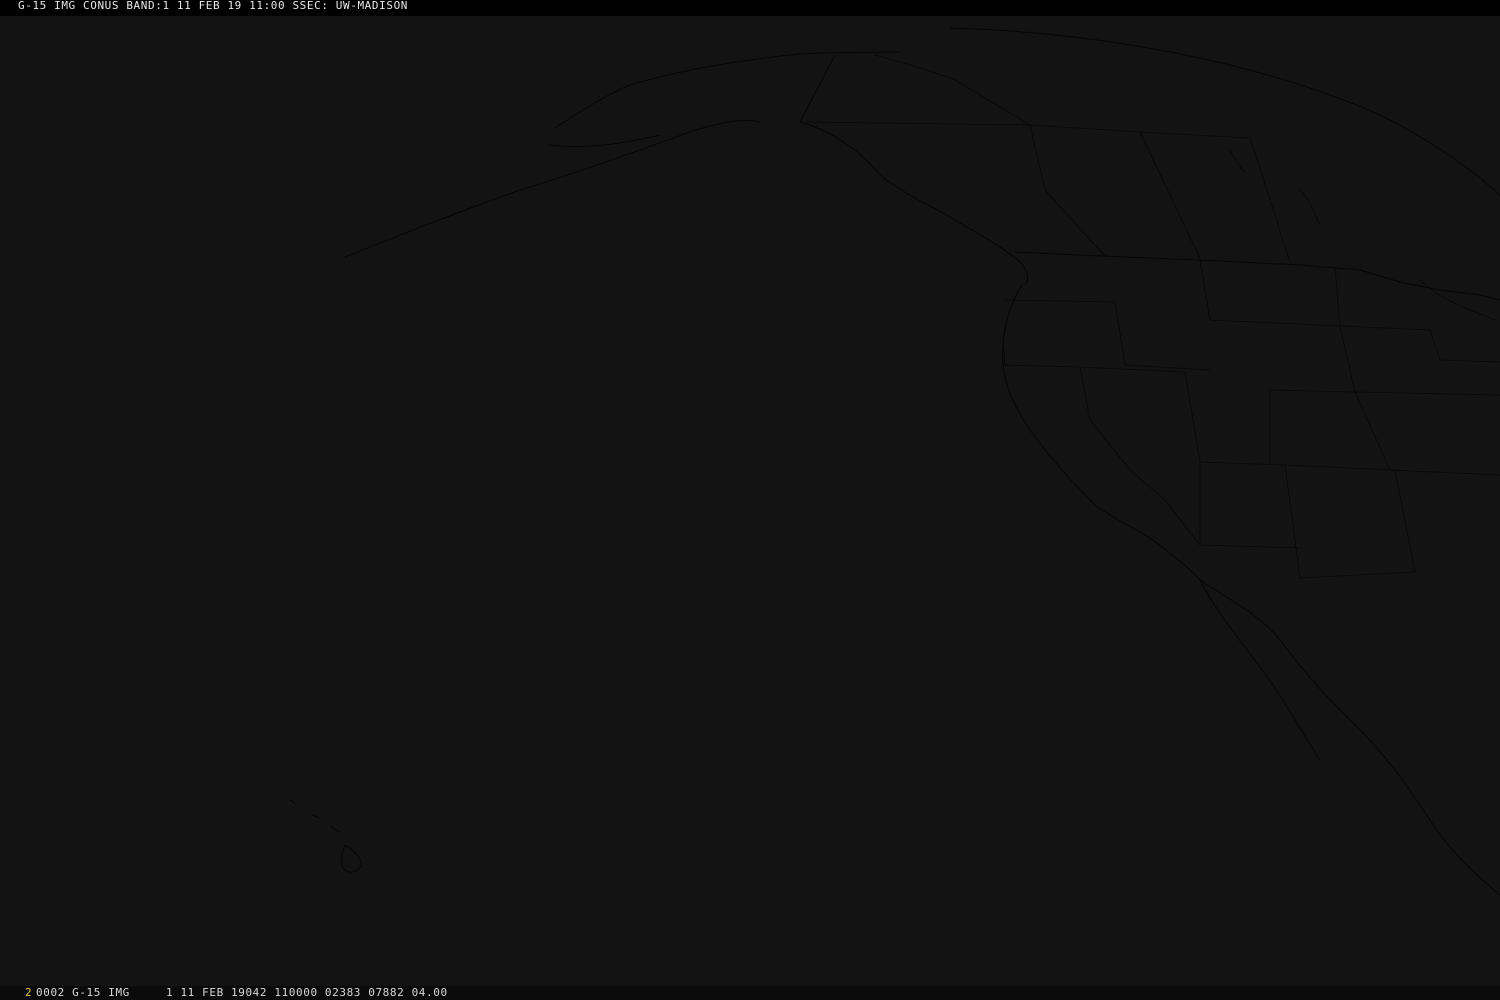  What do you see at coordinates (817, 88) in the screenshot?
I see `alaska-canada-border` at bounding box center [817, 88].